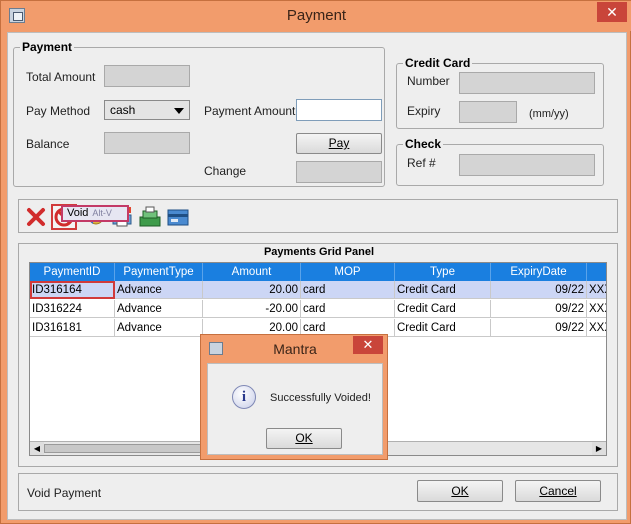 This screenshot has height=524, width=631. I want to click on ok-button-label: OK, so click(460, 491).